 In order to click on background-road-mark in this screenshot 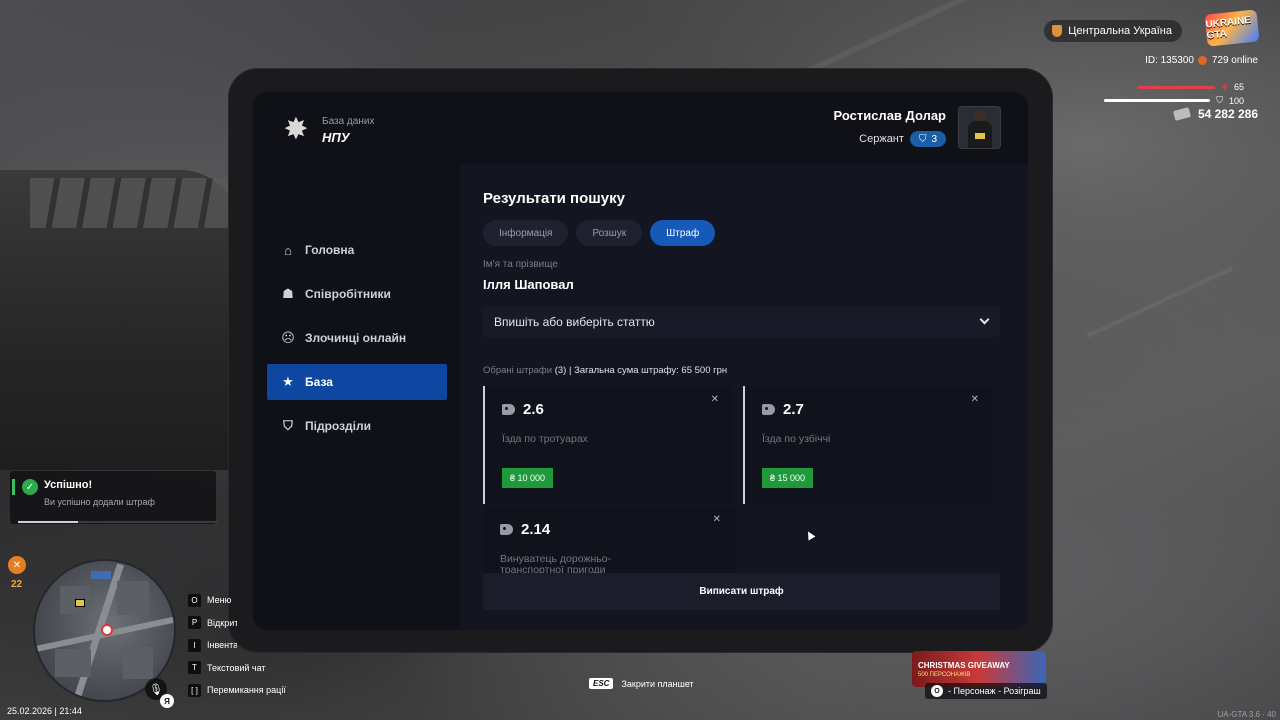, I will do `click(1160, 302)`.